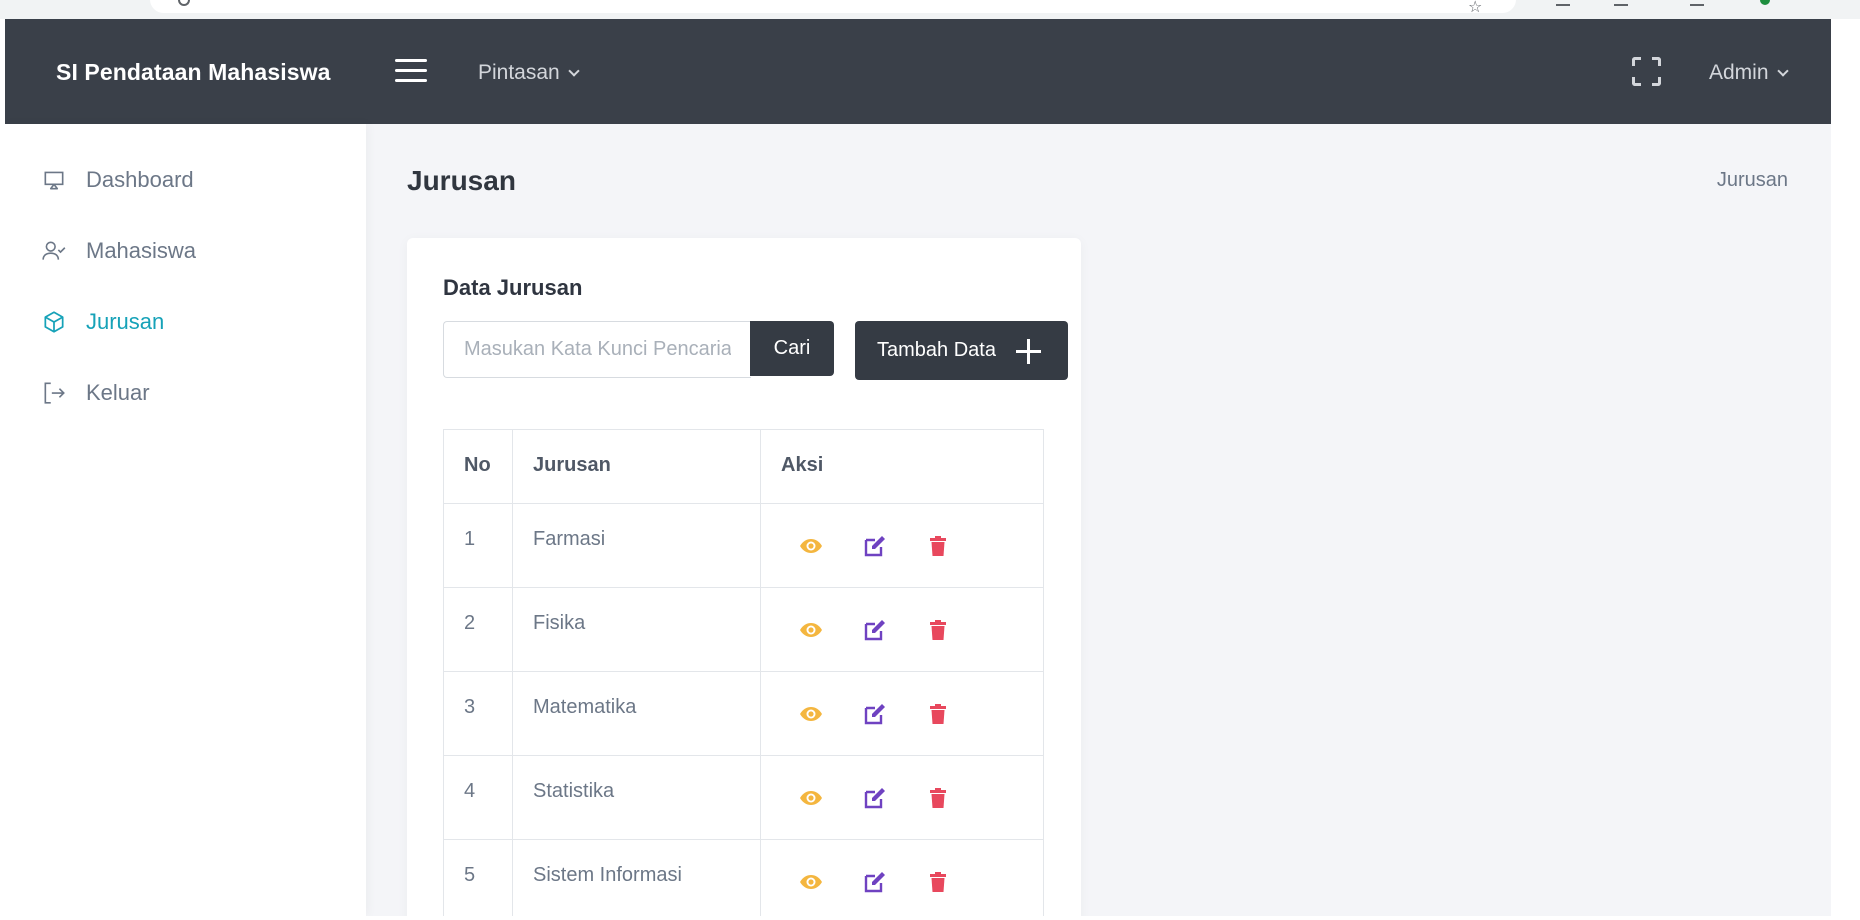 The height and width of the screenshot is (920, 1860). What do you see at coordinates (54, 180) in the screenshot?
I see `monitor-icon` at bounding box center [54, 180].